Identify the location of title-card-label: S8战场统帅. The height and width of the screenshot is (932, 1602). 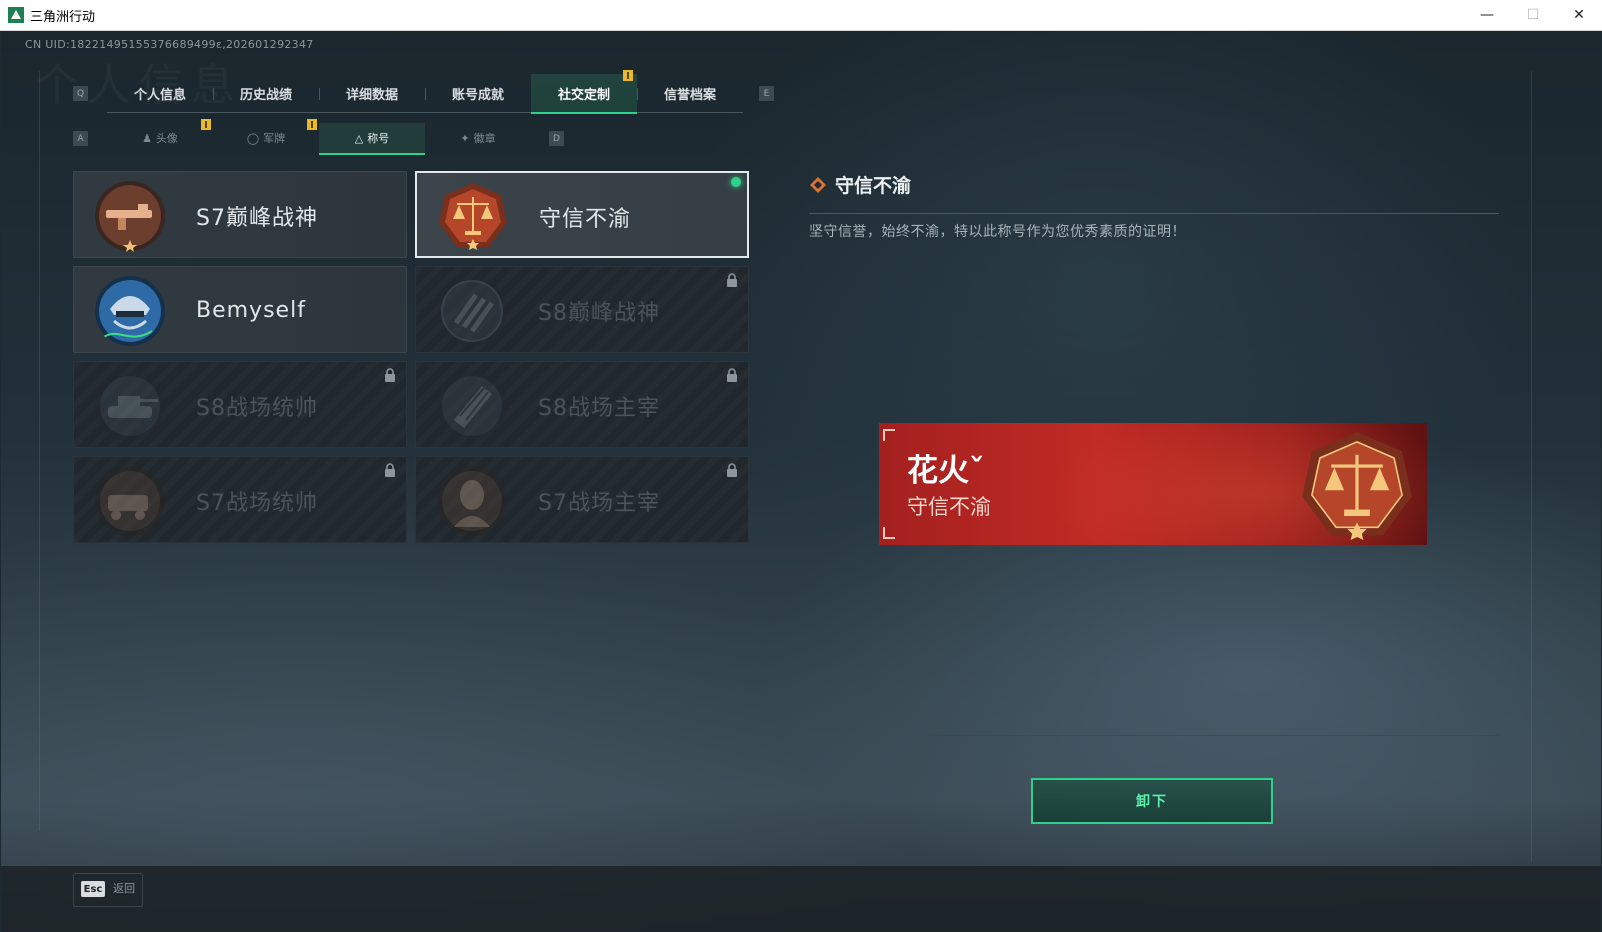
(257, 408).